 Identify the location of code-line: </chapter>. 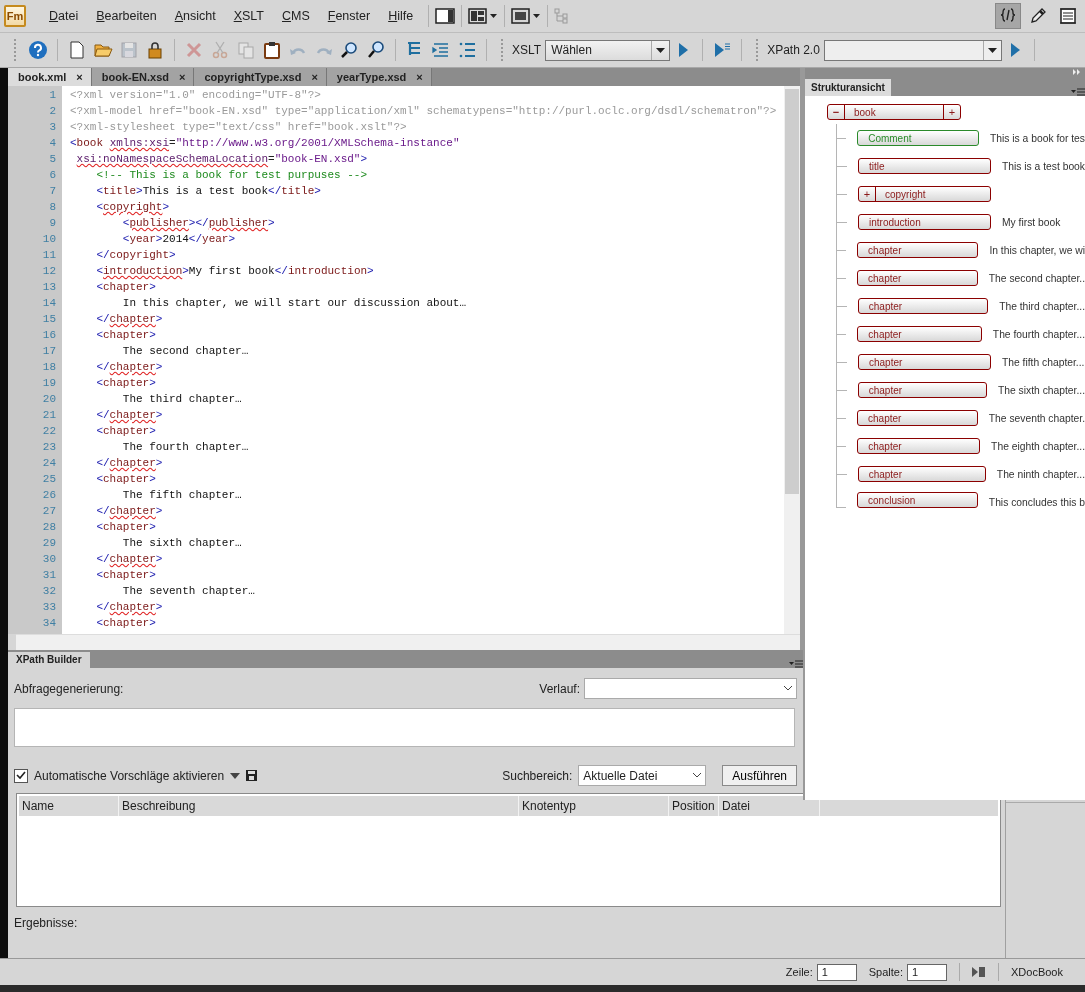
(129, 319).